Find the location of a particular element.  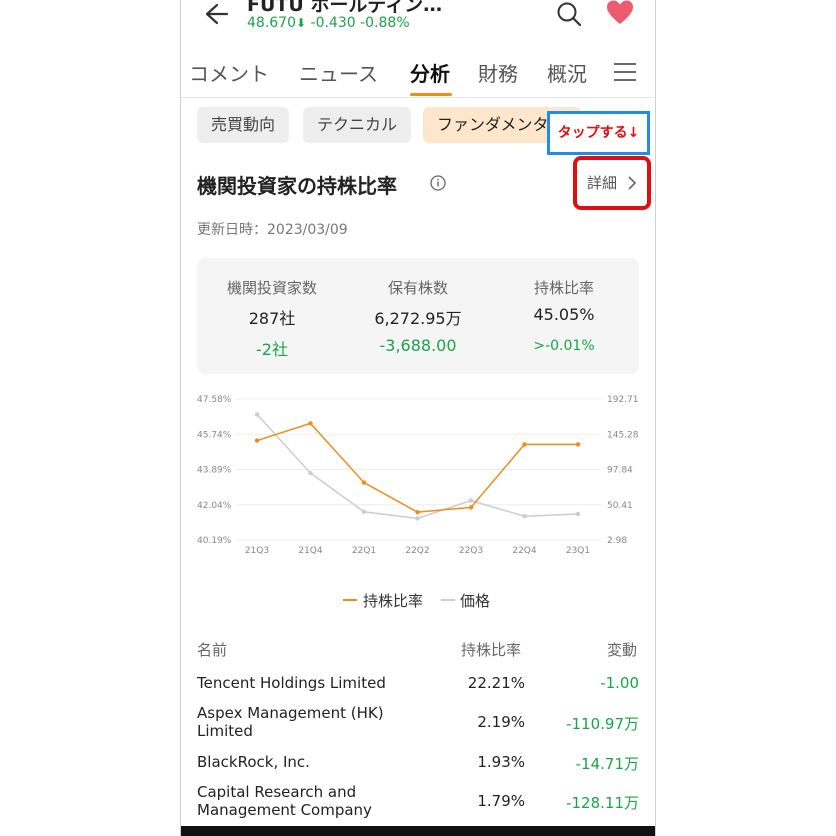

left-tick-label: 40.19% is located at coordinates (214, 541).